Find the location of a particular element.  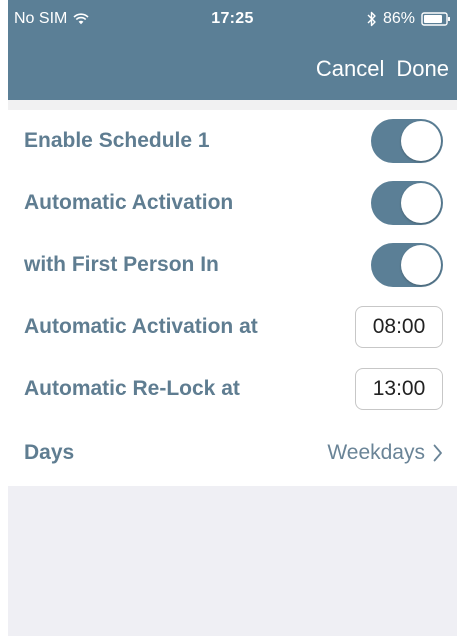

days-selector: Weekdays is located at coordinates (385, 453).